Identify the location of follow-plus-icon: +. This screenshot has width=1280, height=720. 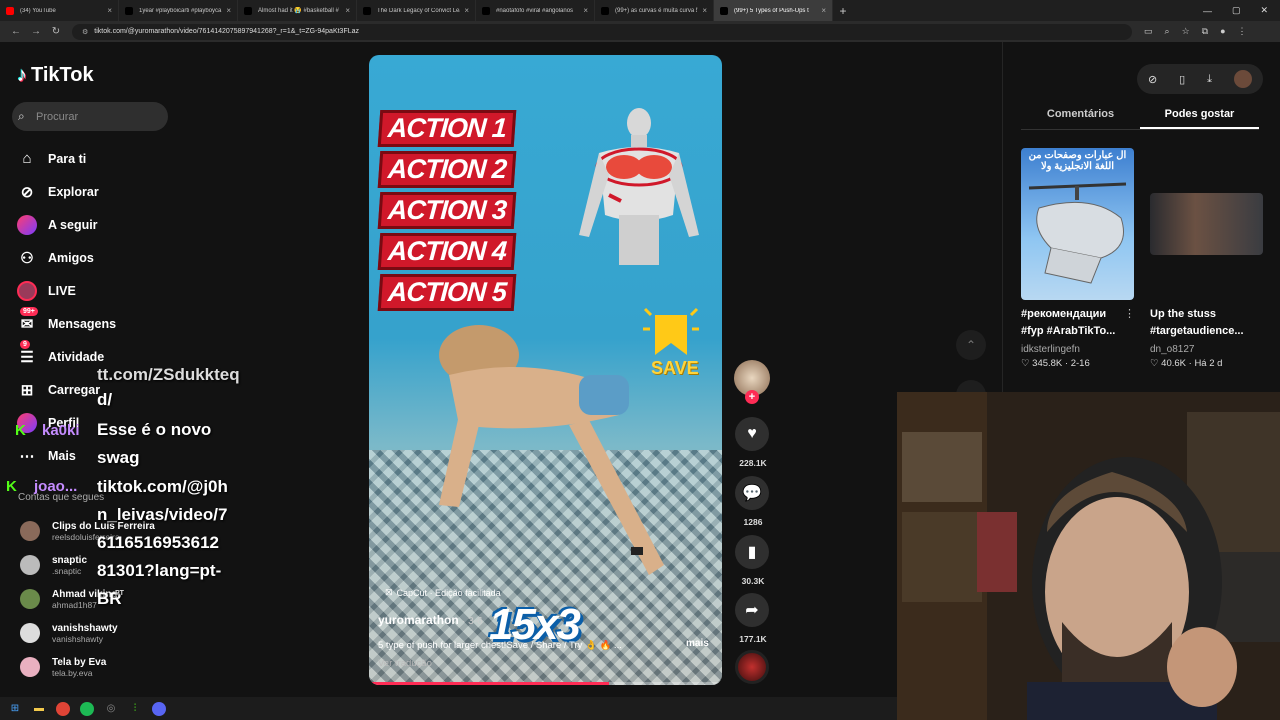
(752, 397).